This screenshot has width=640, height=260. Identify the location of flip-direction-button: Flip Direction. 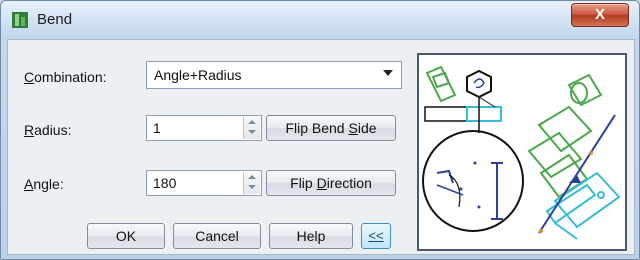
(331, 183).